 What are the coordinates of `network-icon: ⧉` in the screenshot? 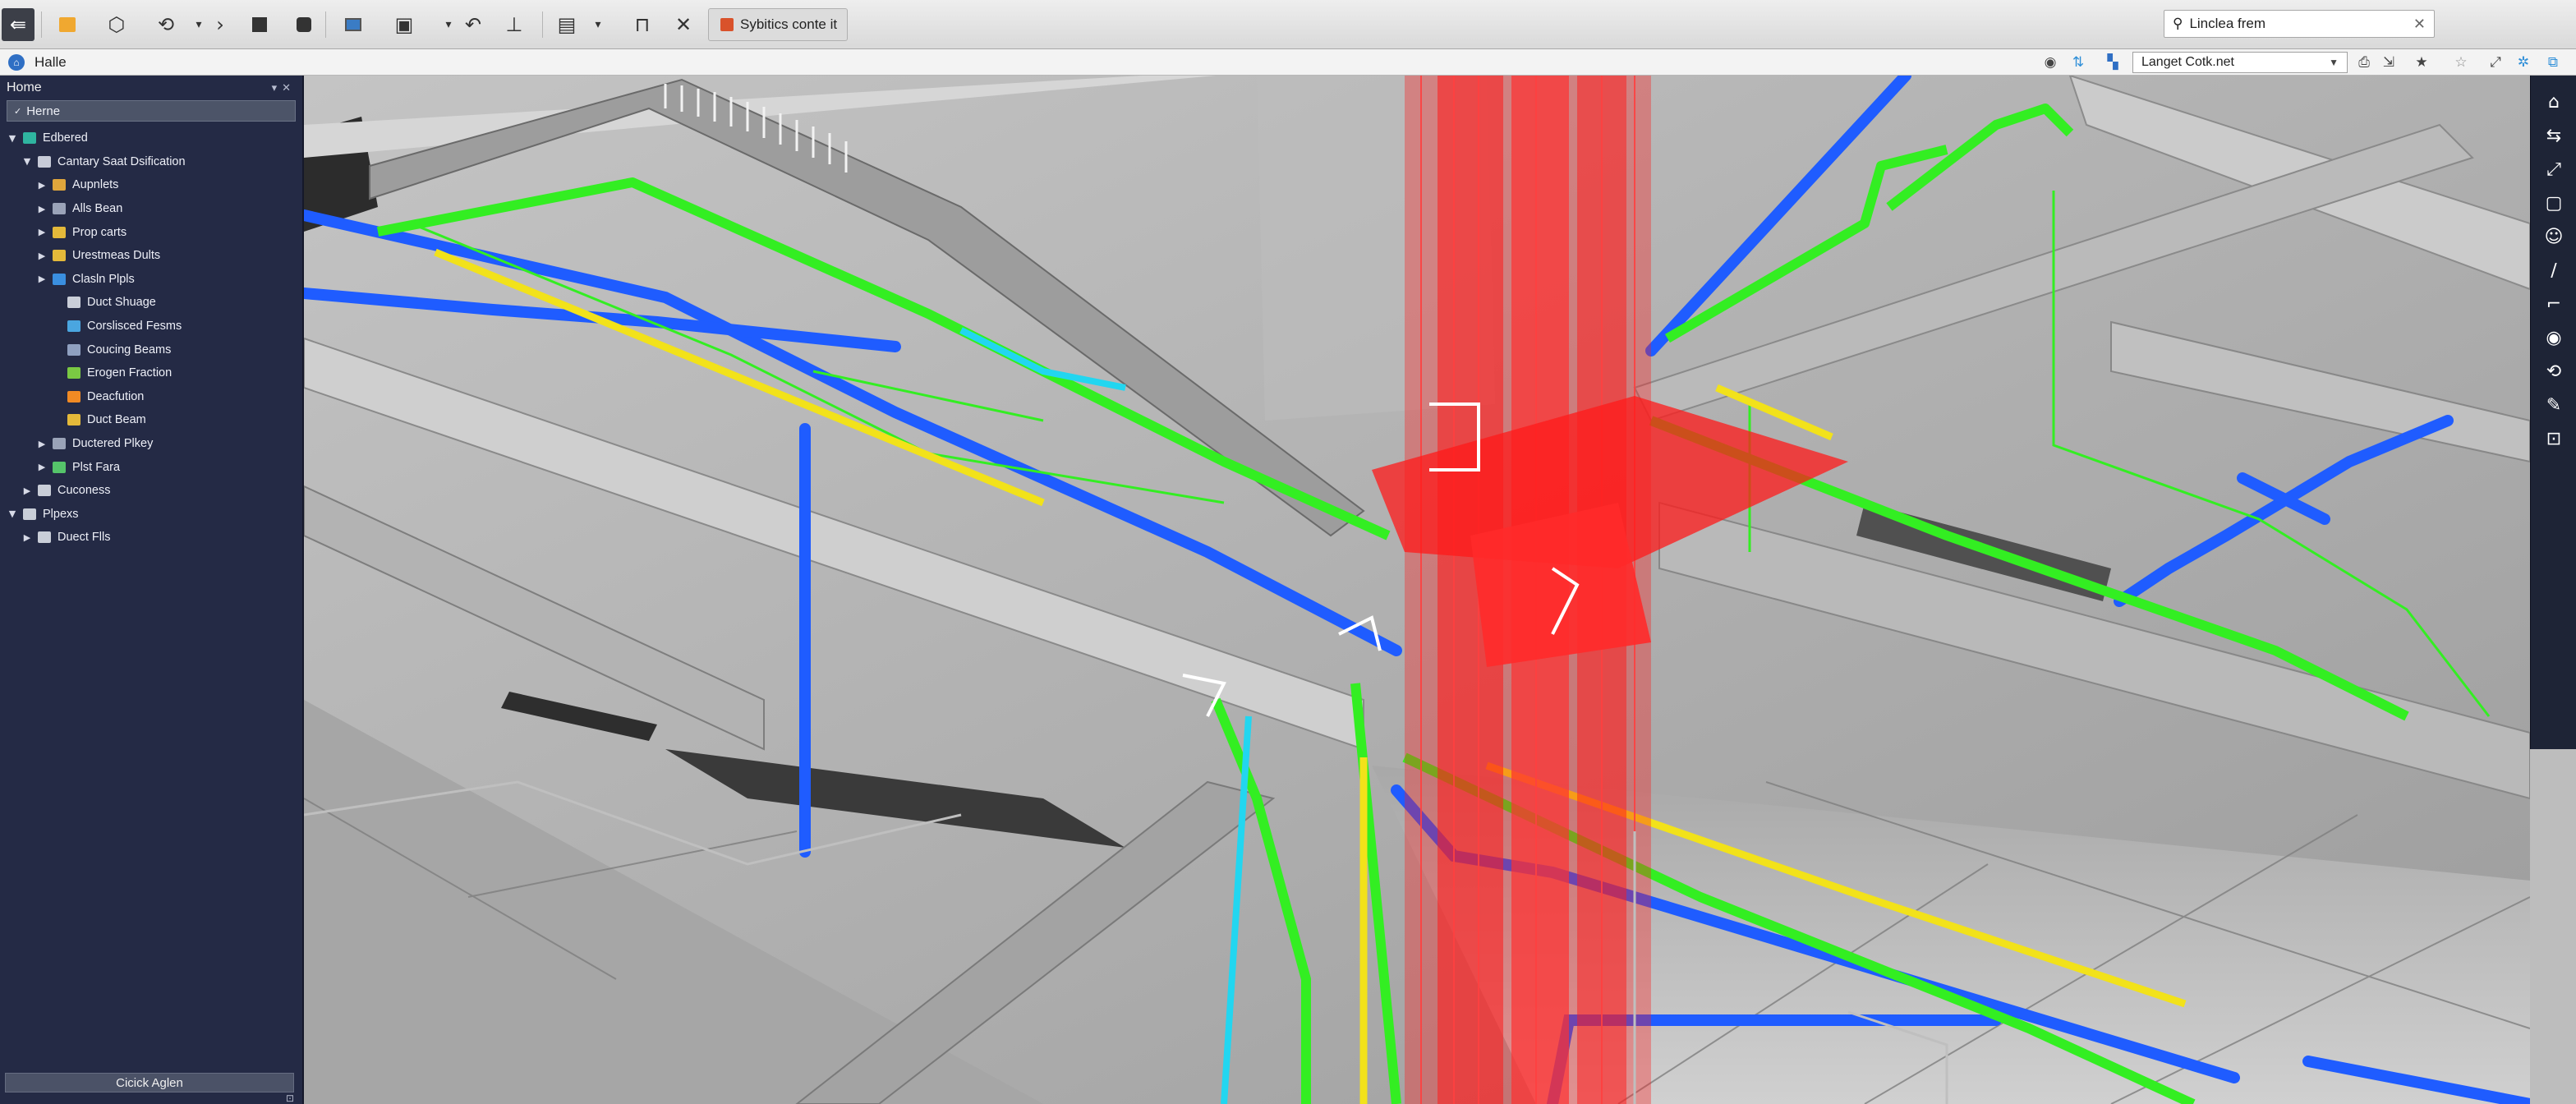 It's located at (2553, 63).